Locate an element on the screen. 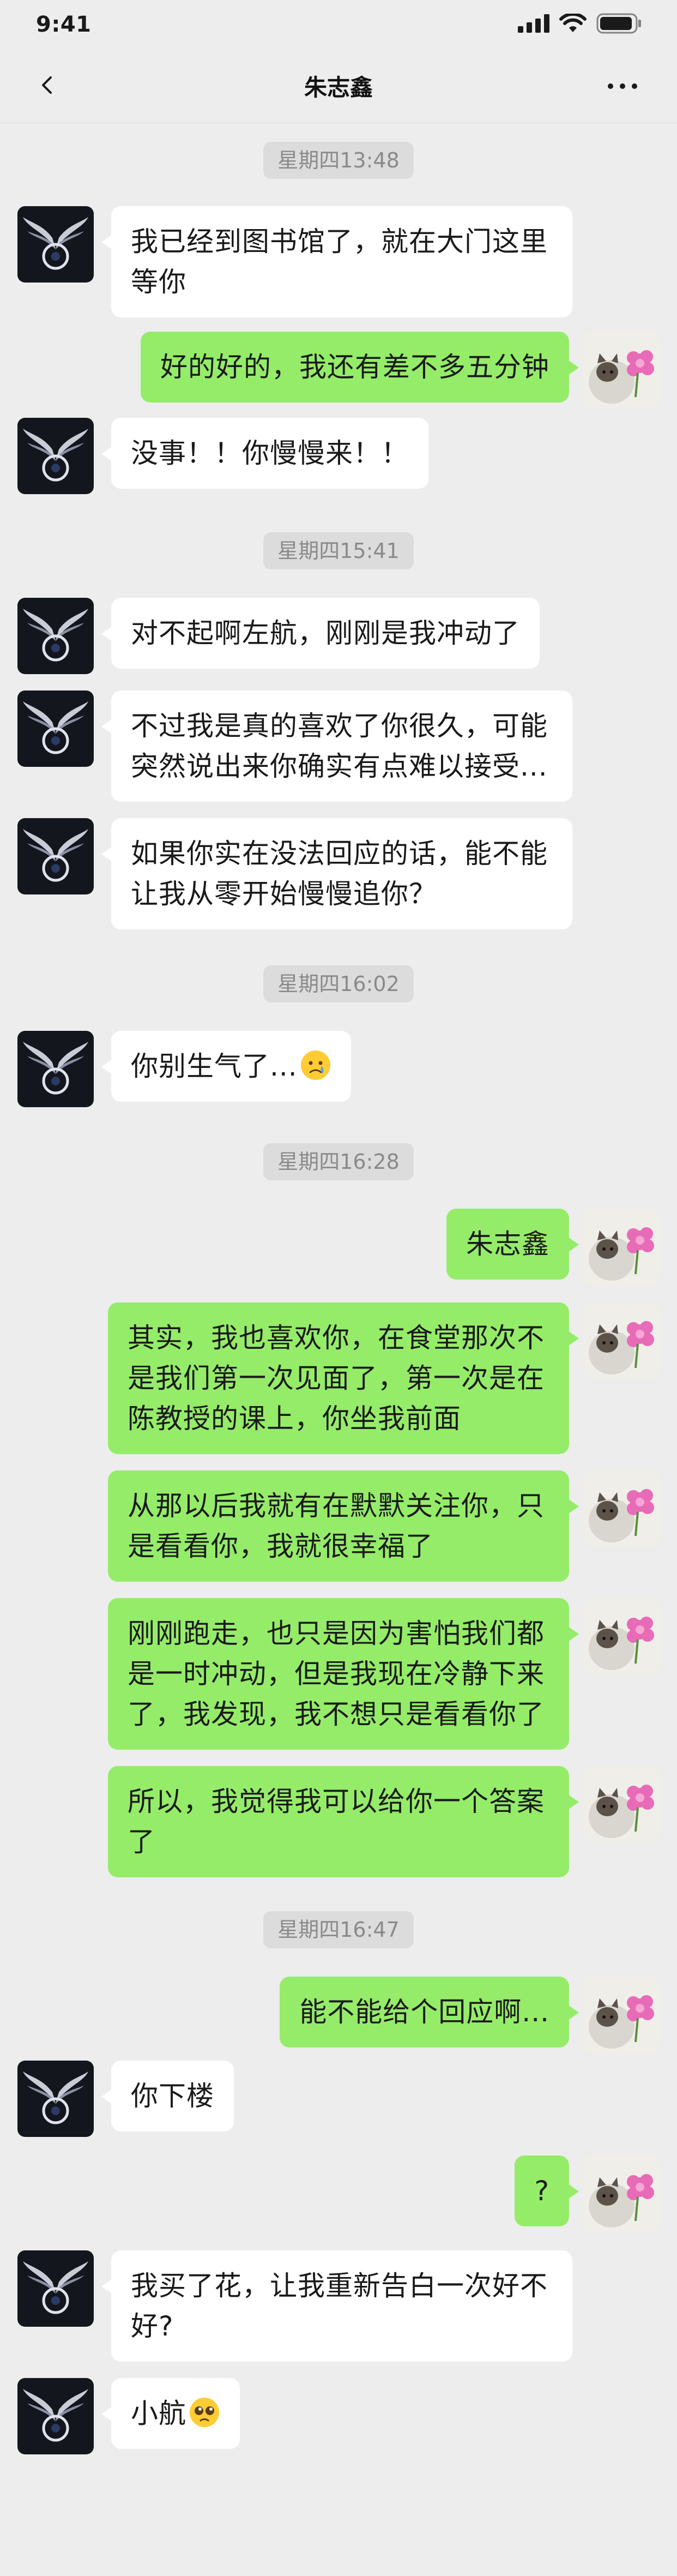 The height and width of the screenshot is (2576, 677). message-bubble: 没事！！你慢慢来！！ is located at coordinates (264, 454).